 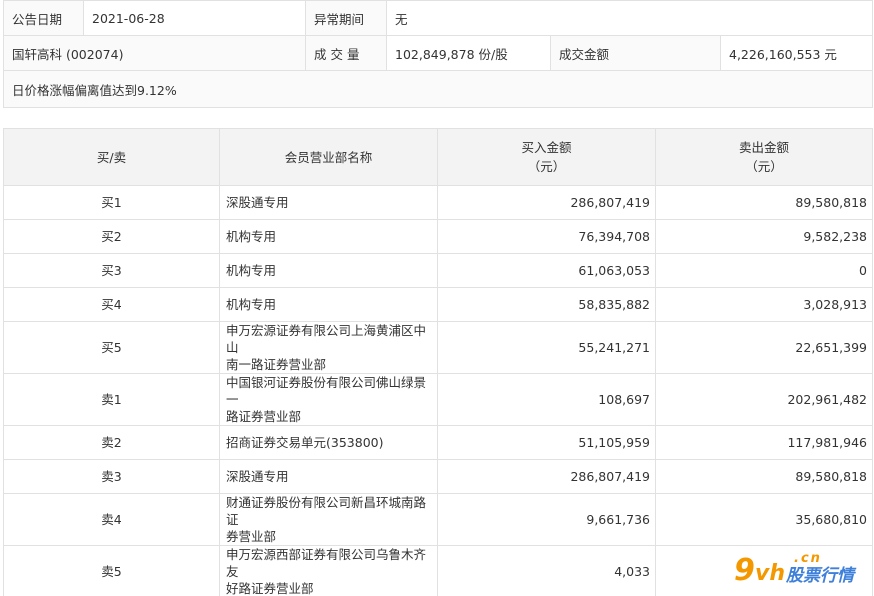 What do you see at coordinates (111, 347) in the screenshot?
I see `side-cell: 买5` at bounding box center [111, 347].